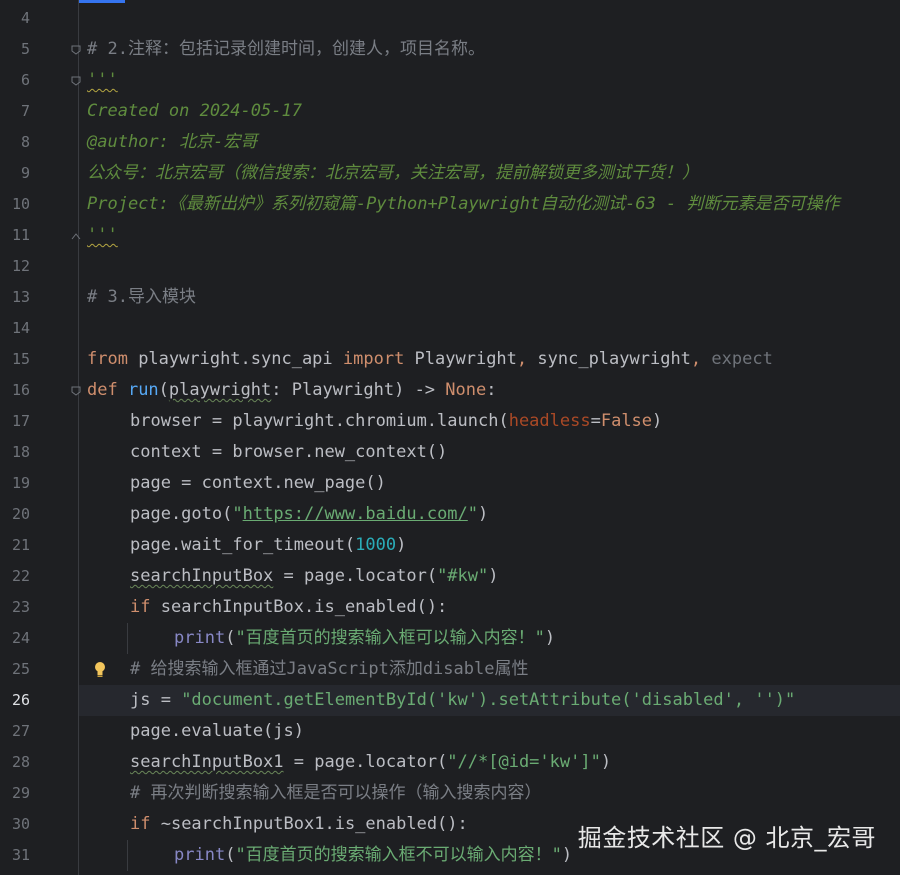 Image resolution: width=900 pixels, height=875 pixels. What do you see at coordinates (240, 359) in the screenshot?
I see `code-token: playwright.sync_api` at bounding box center [240, 359].